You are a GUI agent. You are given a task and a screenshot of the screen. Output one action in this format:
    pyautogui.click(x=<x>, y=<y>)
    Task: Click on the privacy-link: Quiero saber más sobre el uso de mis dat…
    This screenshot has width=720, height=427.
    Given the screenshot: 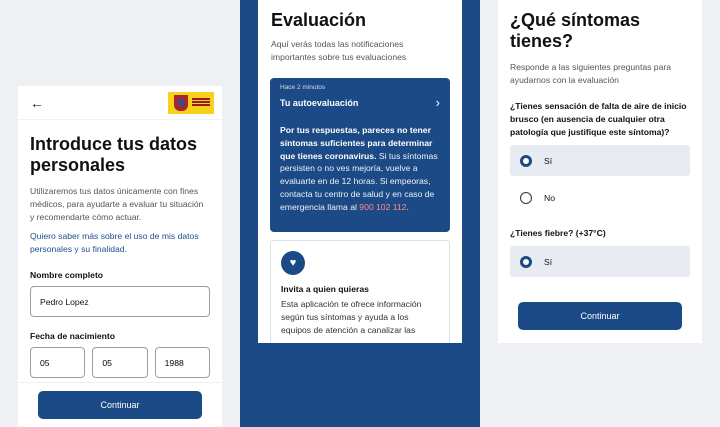 What is the action you would take?
    pyautogui.click(x=120, y=243)
    